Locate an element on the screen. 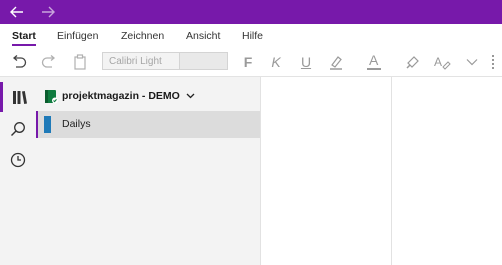  arrow-right-icon is located at coordinates (48, 12).